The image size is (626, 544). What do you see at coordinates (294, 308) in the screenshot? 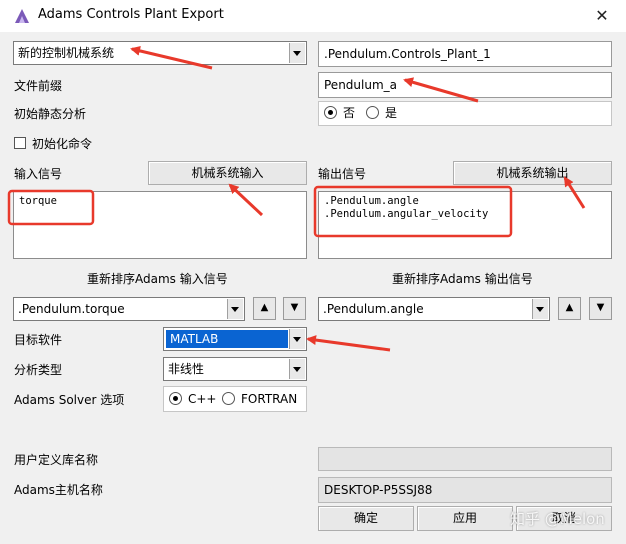
I see `move-down-input-button: ▼` at bounding box center [294, 308].